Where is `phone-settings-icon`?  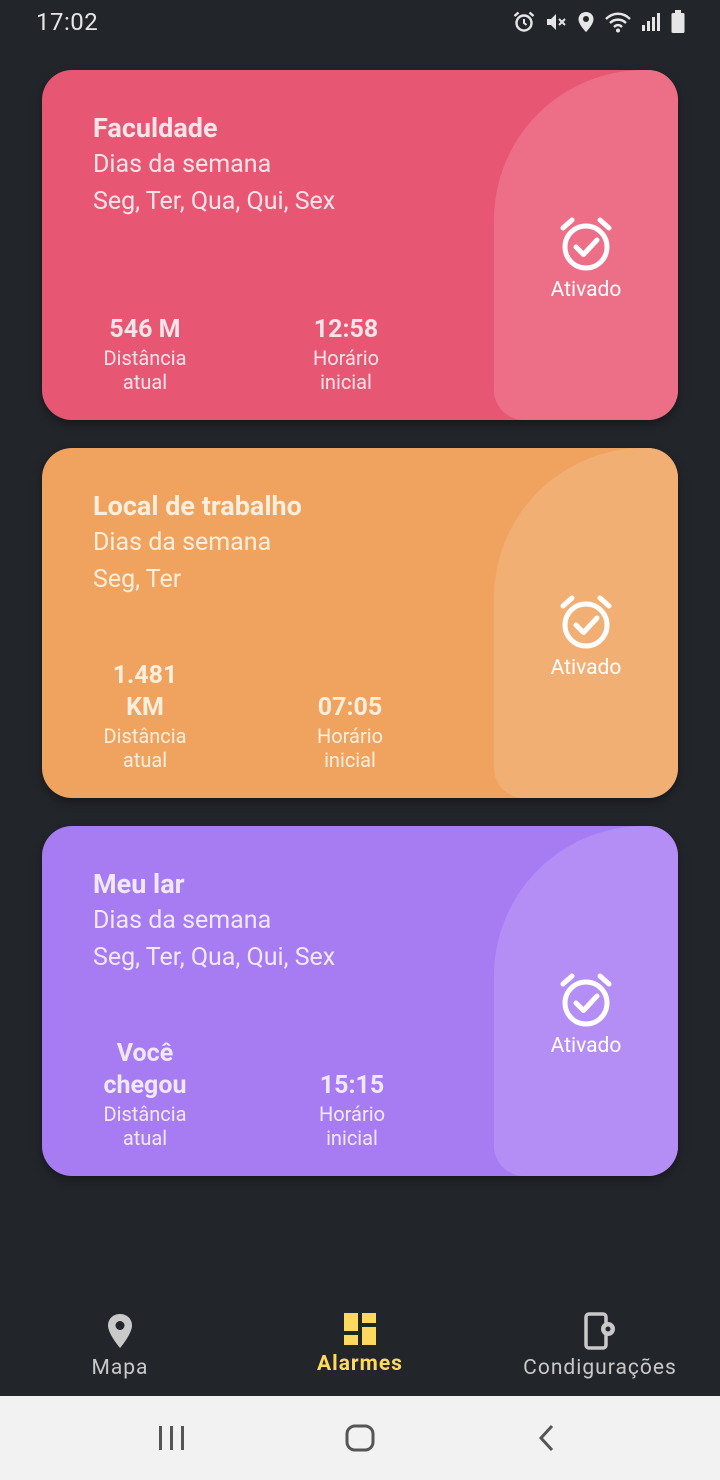
phone-settings-icon is located at coordinates (599, 1331).